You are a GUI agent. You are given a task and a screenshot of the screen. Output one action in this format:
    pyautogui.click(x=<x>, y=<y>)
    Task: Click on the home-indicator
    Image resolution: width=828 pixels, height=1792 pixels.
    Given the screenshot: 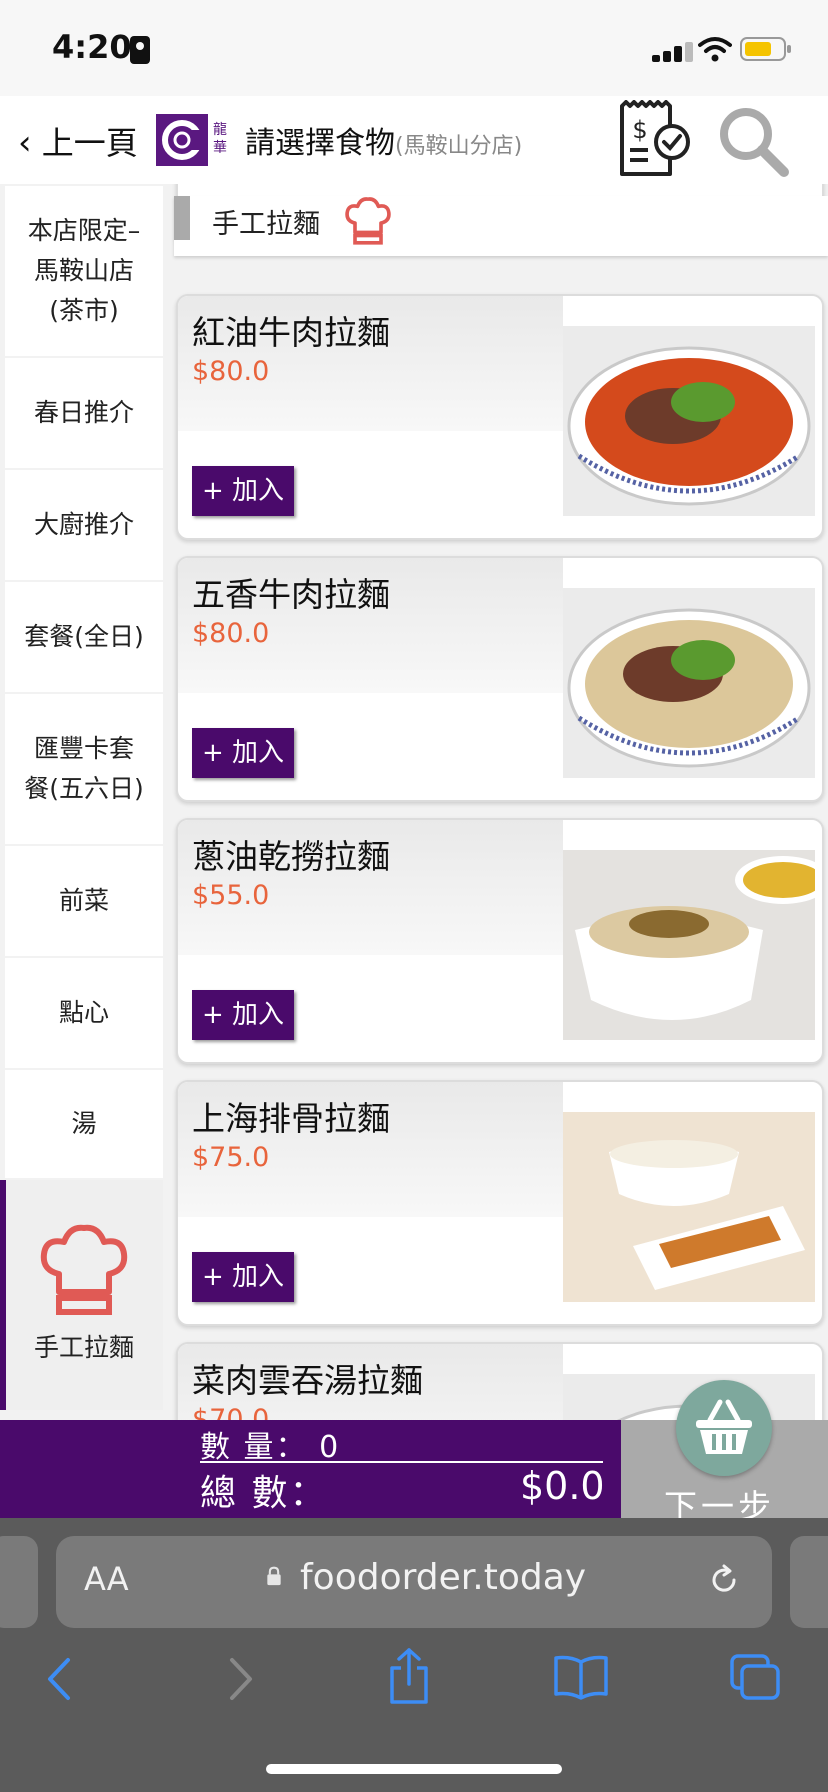 What is the action you would take?
    pyautogui.click(x=414, y=1769)
    